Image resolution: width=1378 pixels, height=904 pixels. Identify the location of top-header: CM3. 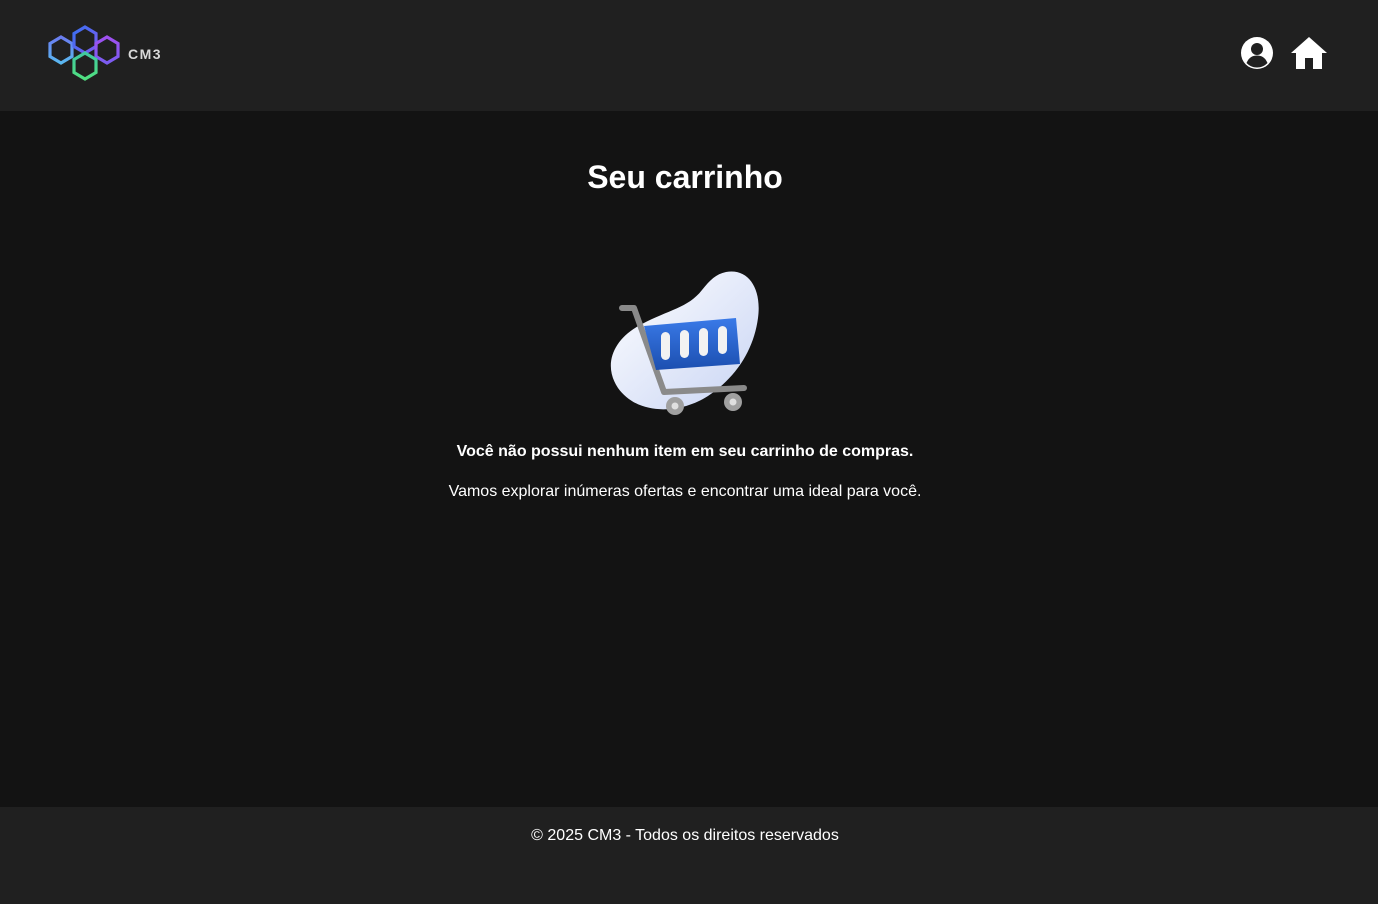
(689, 55).